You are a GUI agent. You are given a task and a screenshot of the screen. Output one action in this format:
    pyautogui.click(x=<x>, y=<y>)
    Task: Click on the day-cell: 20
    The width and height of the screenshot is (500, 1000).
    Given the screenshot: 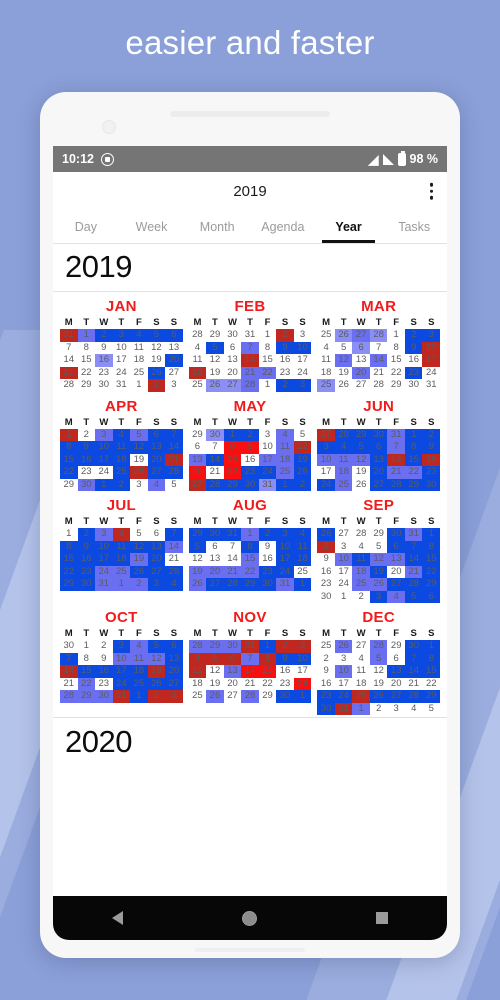 What is the action you would take?
    pyautogui.click(x=156, y=459)
    